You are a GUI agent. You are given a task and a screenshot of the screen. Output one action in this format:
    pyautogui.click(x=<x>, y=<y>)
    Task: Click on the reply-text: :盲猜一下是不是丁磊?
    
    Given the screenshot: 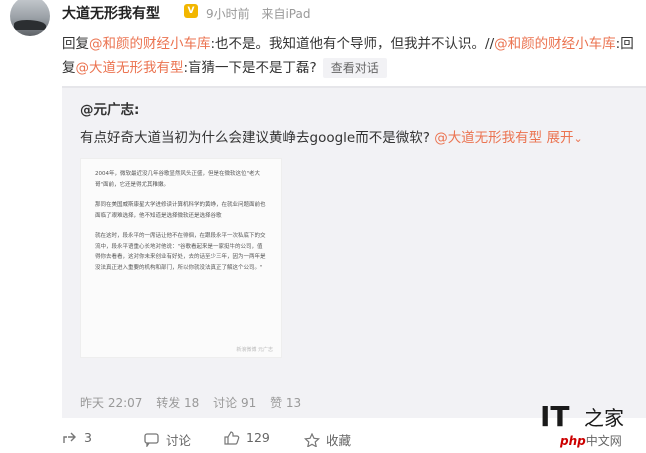 What is the action you would take?
    pyautogui.click(x=250, y=68)
    